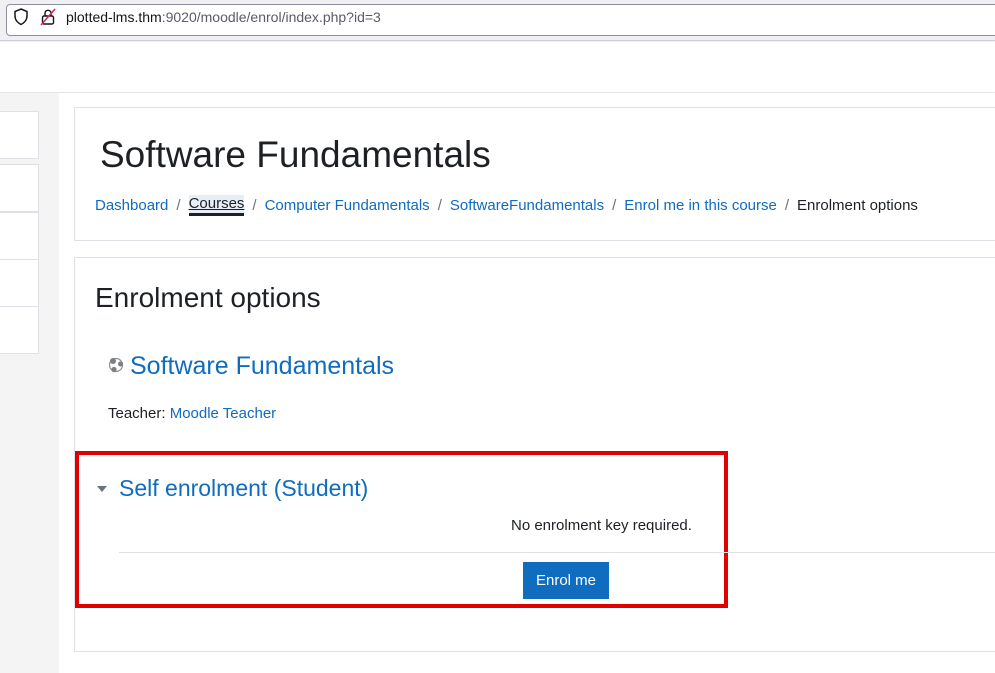 This screenshot has width=995, height=673. I want to click on enrolment-key-note: No enrolment key required., so click(601, 525).